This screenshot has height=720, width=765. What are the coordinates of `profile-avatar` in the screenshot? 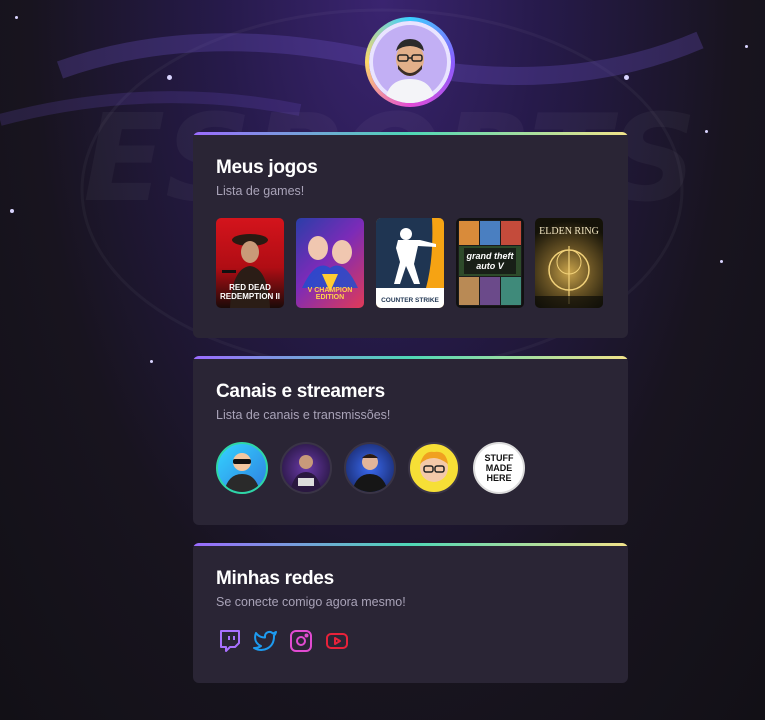 It's located at (410, 62).